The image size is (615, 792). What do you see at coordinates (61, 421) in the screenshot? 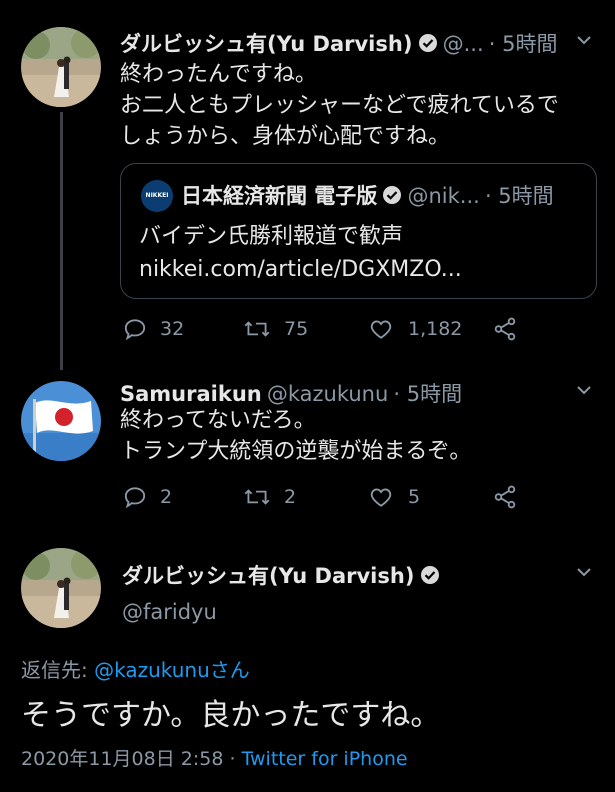
I see `avatar-samuraikun` at bounding box center [61, 421].